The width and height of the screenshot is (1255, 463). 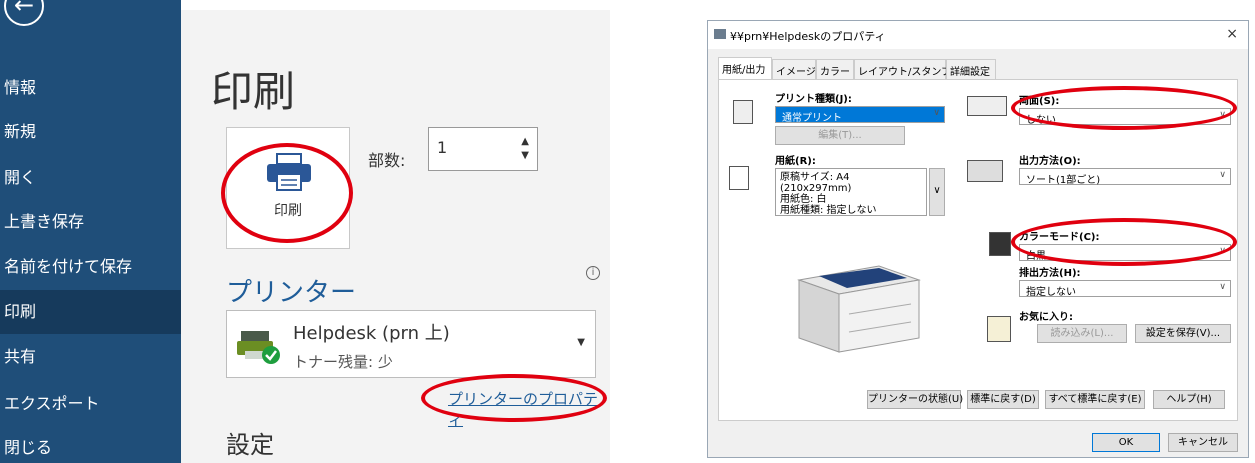 What do you see at coordinates (1000, 244) in the screenshot?
I see `color-mode-icon` at bounding box center [1000, 244].